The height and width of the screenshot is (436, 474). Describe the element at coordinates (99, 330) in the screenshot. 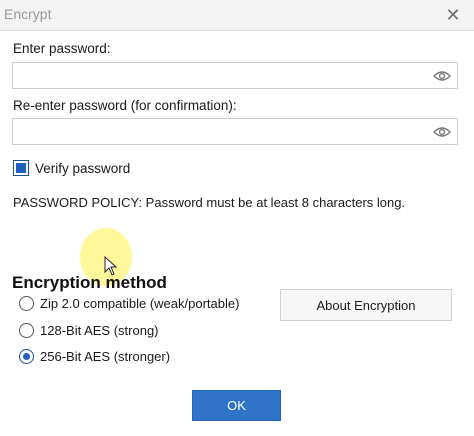

I see `radio-label-aes128: 128-Bit AES (strong)` at that location.